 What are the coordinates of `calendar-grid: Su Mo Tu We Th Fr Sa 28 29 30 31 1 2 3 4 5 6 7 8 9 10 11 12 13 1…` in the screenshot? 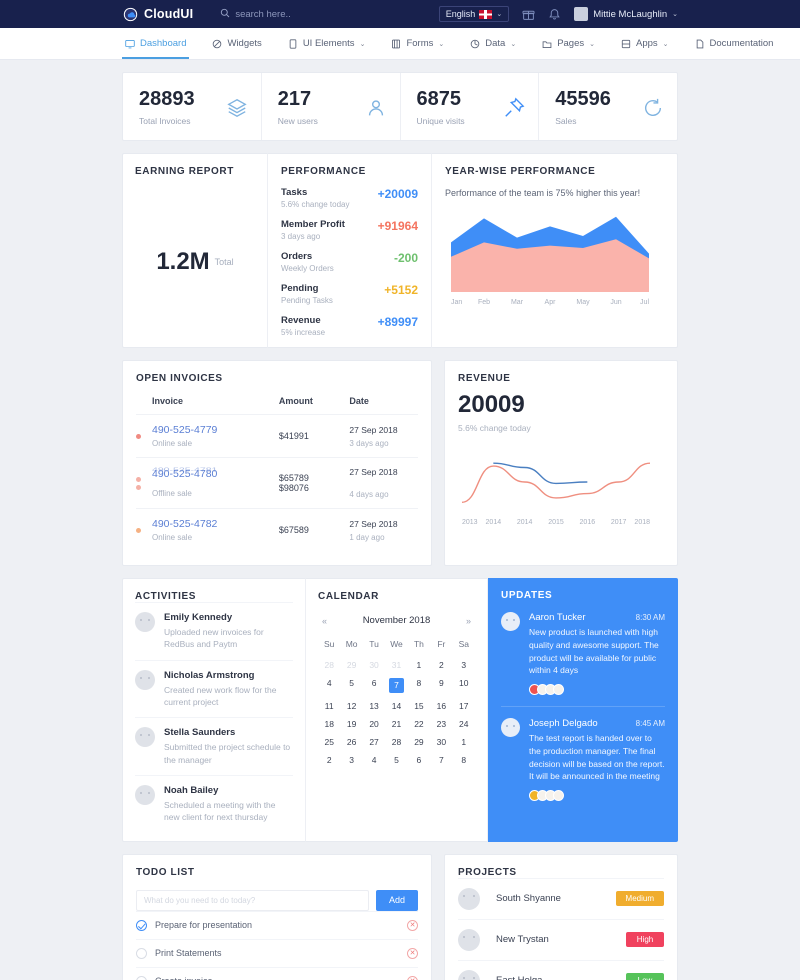 It's located at (396, 702).